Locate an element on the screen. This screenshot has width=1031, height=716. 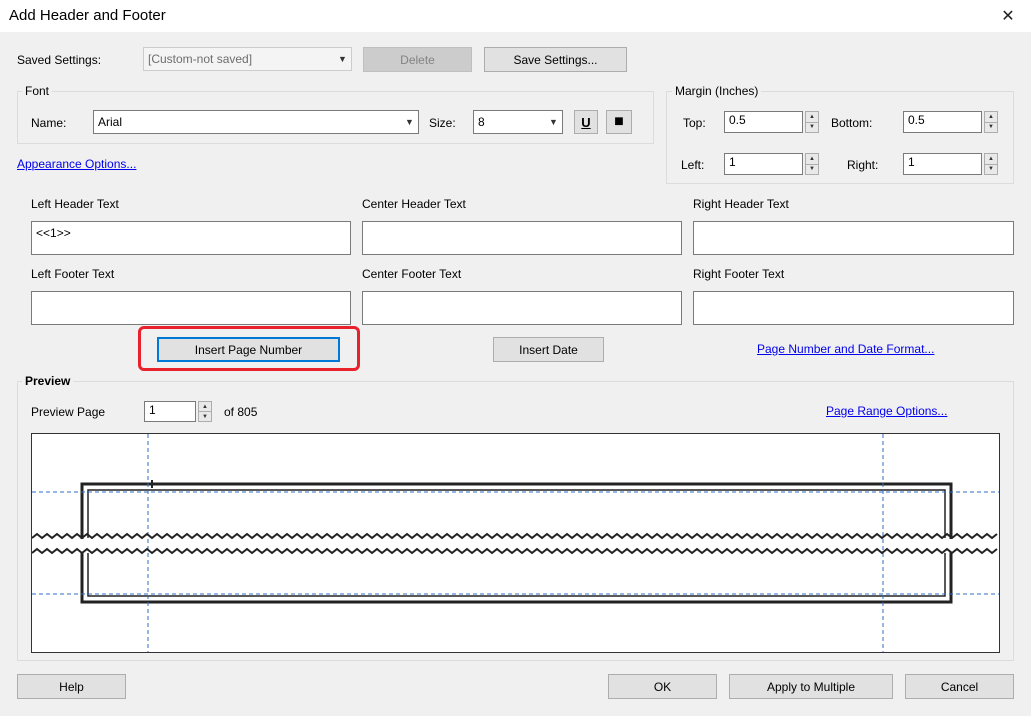
right-header-label: Right Header Text is located at coordinates (741, 204).